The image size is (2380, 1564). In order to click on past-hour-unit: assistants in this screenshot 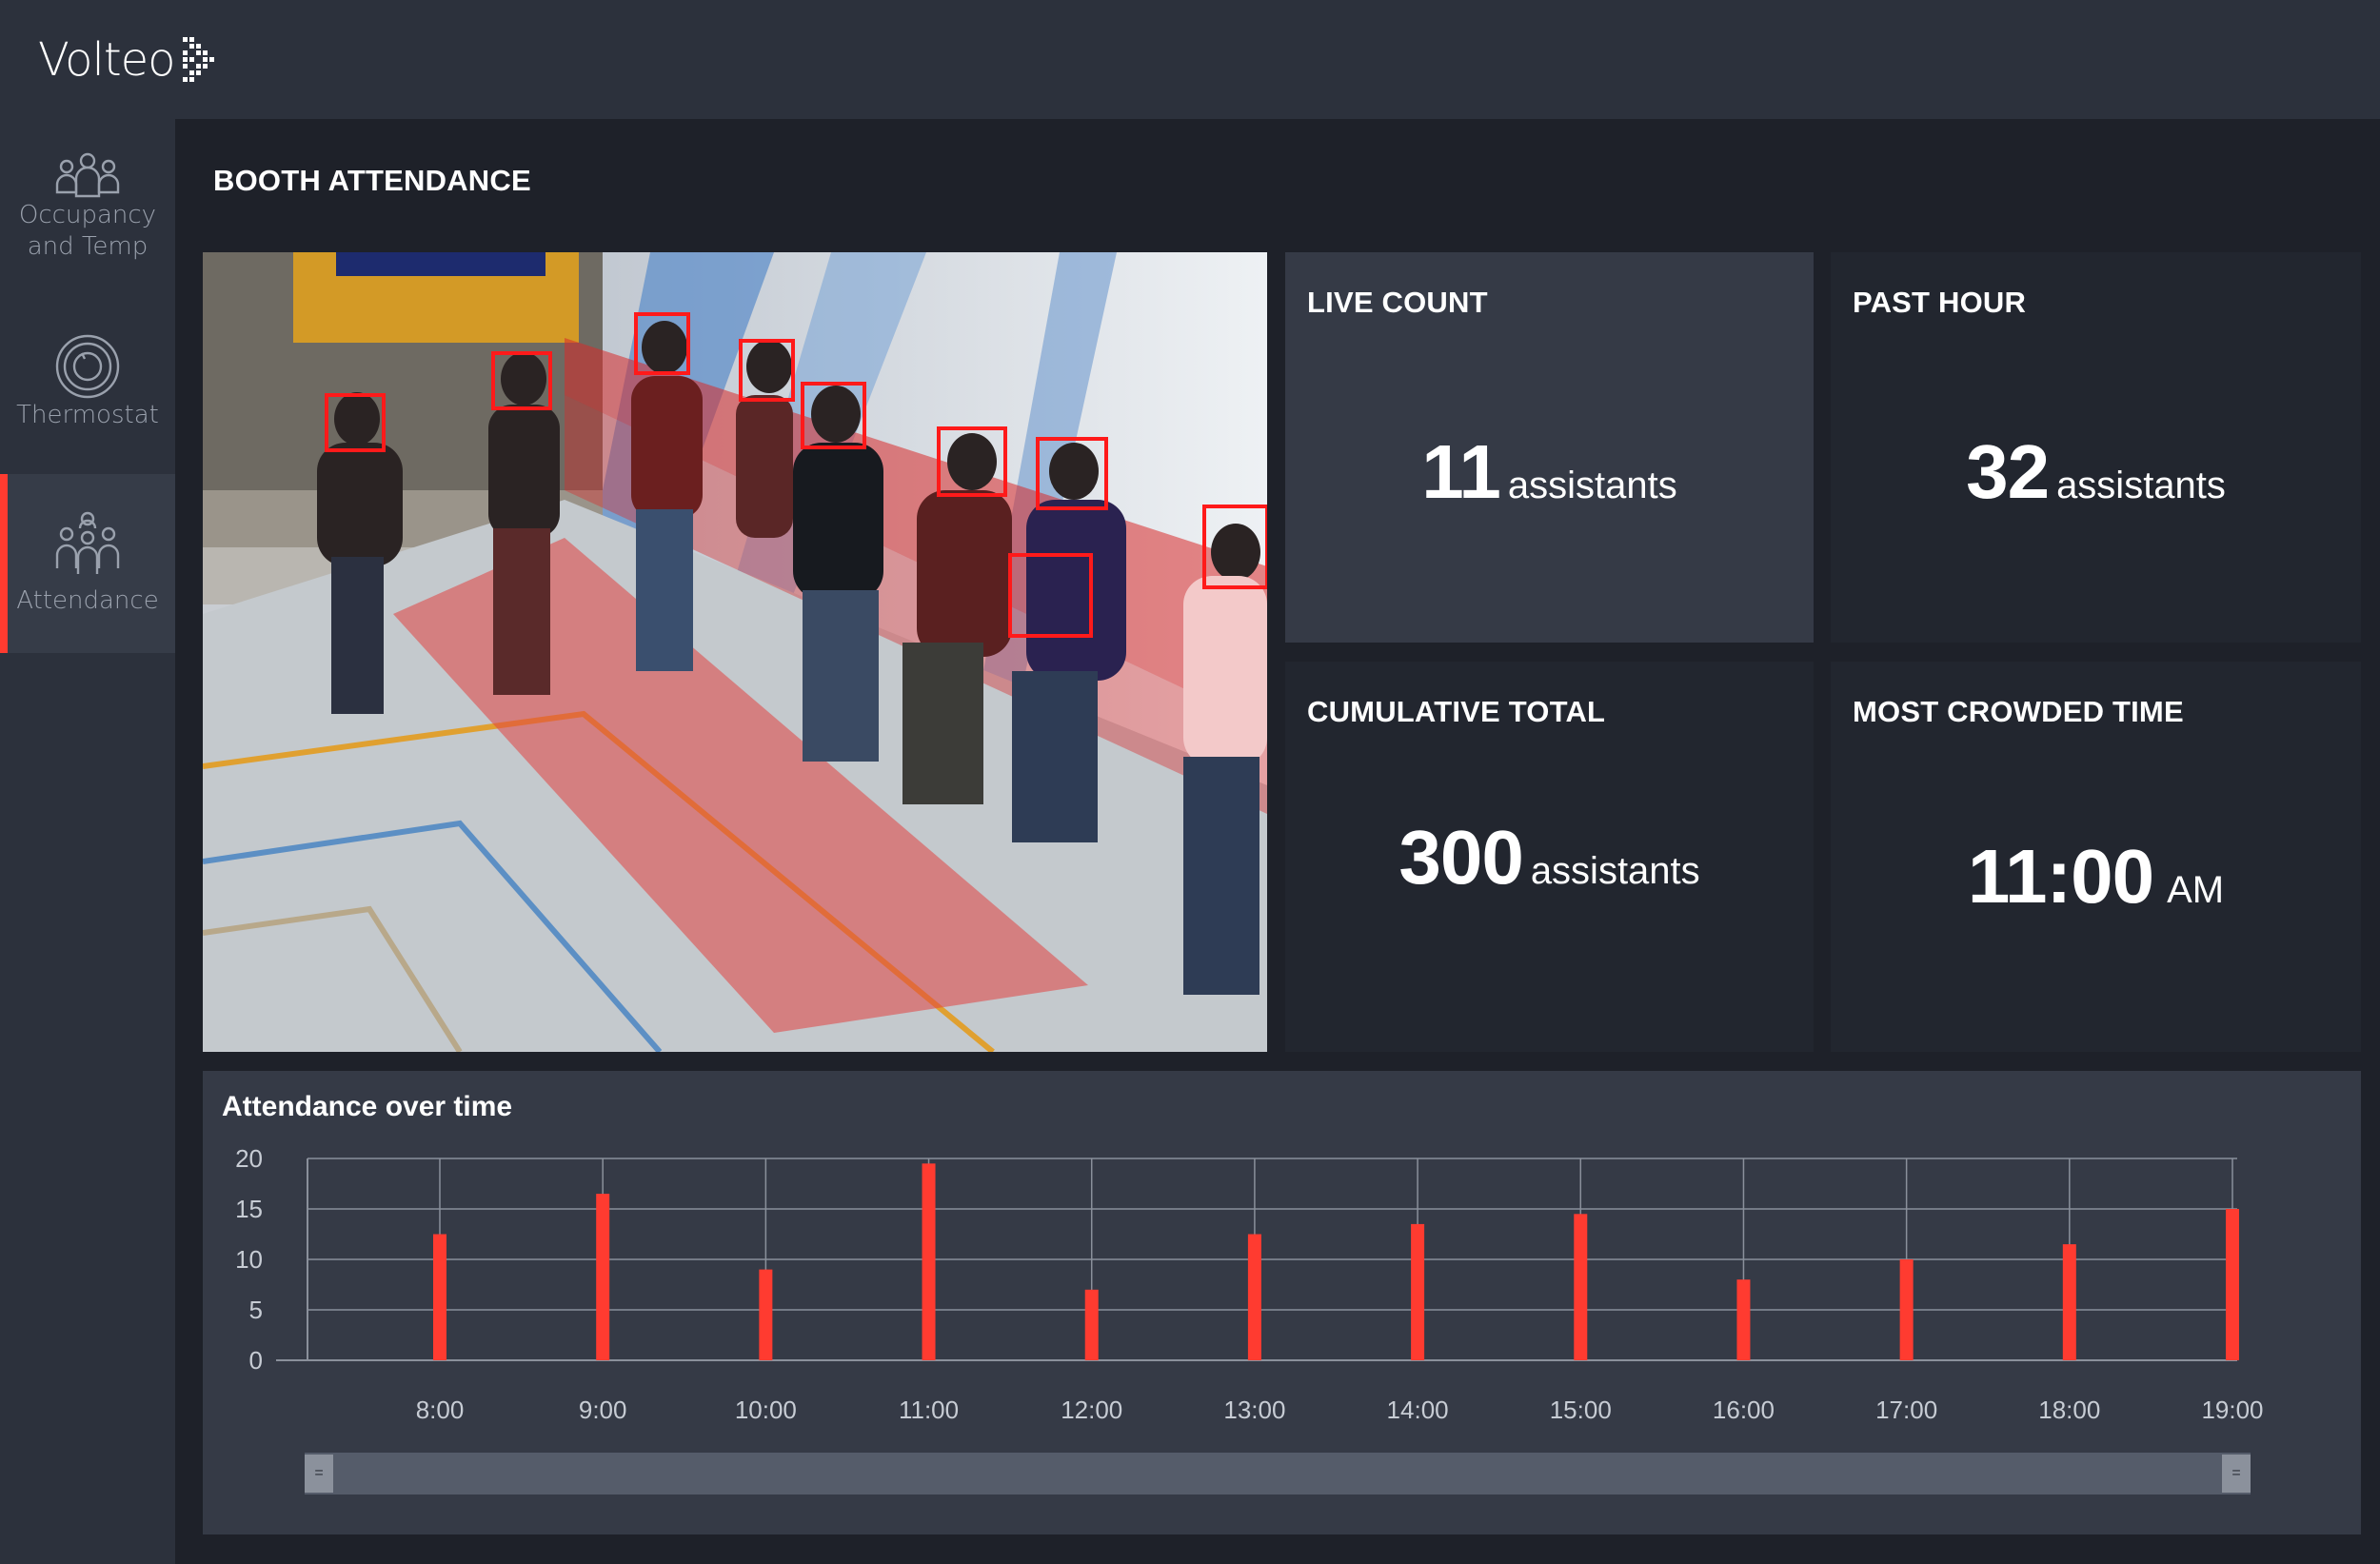, I will do `click(2141, 485)`.